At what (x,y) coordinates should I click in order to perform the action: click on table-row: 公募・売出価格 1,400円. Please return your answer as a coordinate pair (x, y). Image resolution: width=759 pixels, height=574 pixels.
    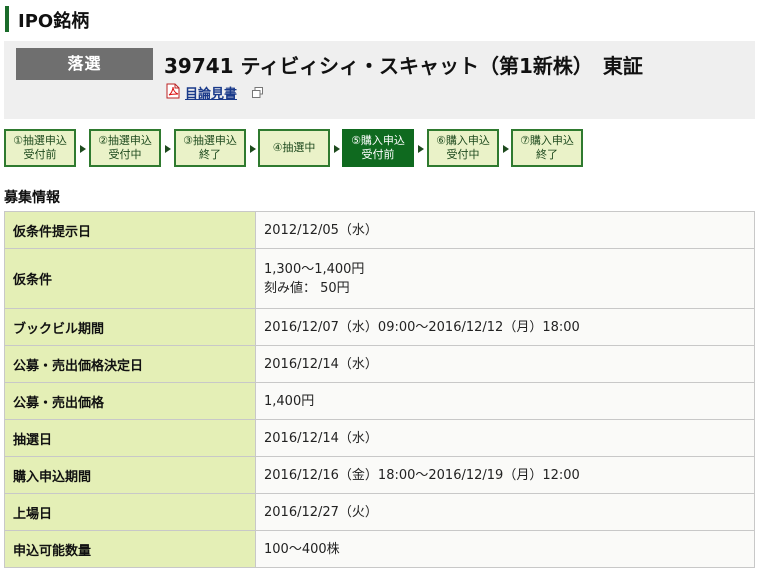
    Looking at the image, I should click on (379, 401).